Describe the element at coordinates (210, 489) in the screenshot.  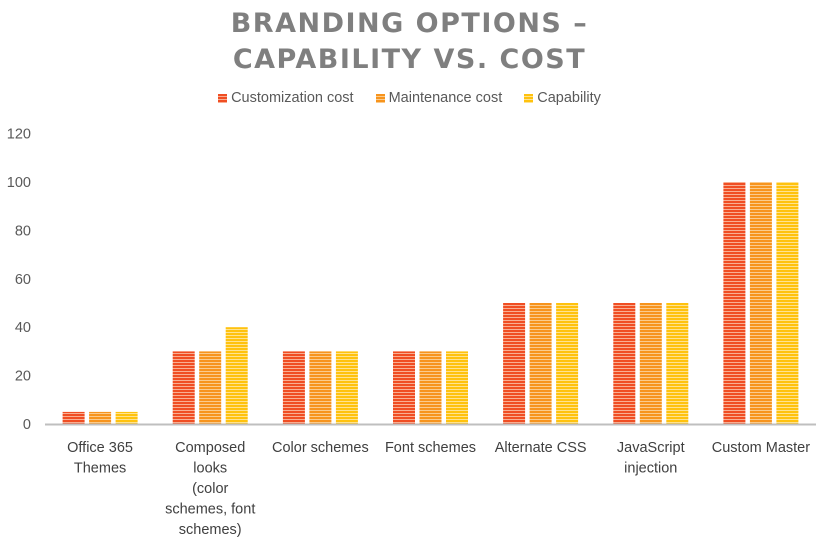
I see `x-tick-label: Composed looks (color schemes, font schemes)` at that location.